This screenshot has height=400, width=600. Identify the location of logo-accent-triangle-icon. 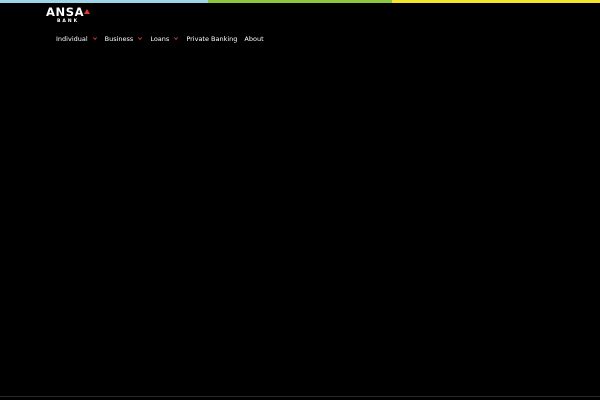
(87, 11).